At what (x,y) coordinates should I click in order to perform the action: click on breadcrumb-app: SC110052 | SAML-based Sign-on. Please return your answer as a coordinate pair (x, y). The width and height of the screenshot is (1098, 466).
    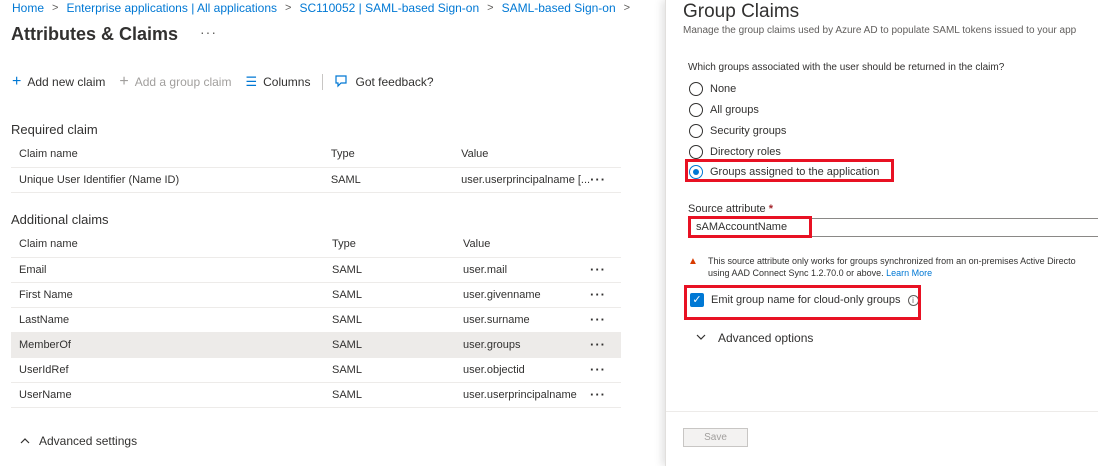
    Looking at the image, I should click on (389, 8).